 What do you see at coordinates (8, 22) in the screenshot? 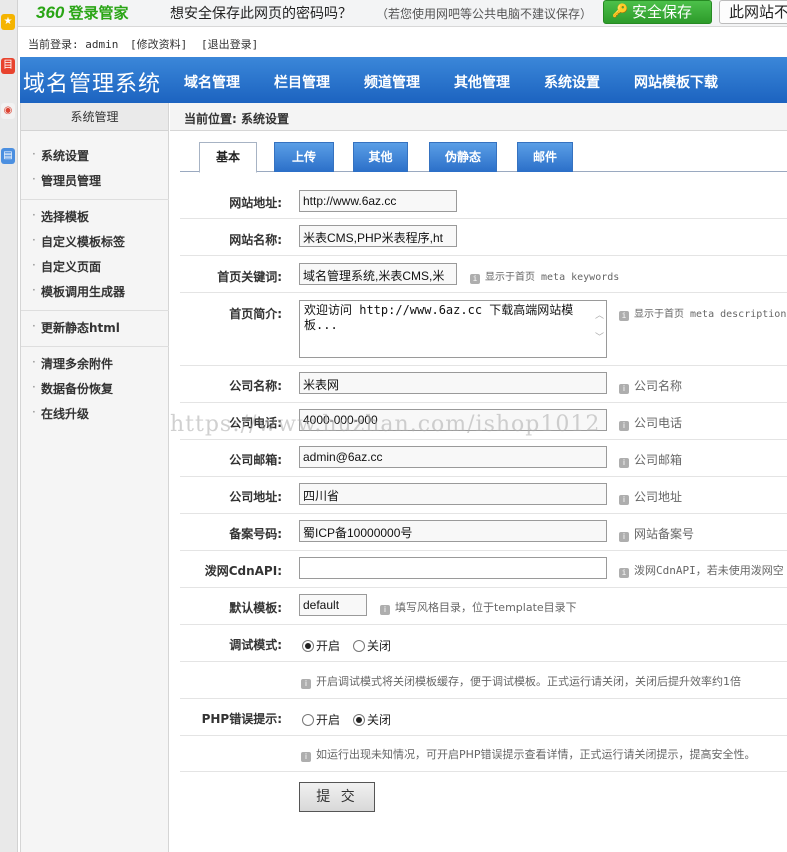
I see `star-icon: ★` at bounding box center [8, 22].